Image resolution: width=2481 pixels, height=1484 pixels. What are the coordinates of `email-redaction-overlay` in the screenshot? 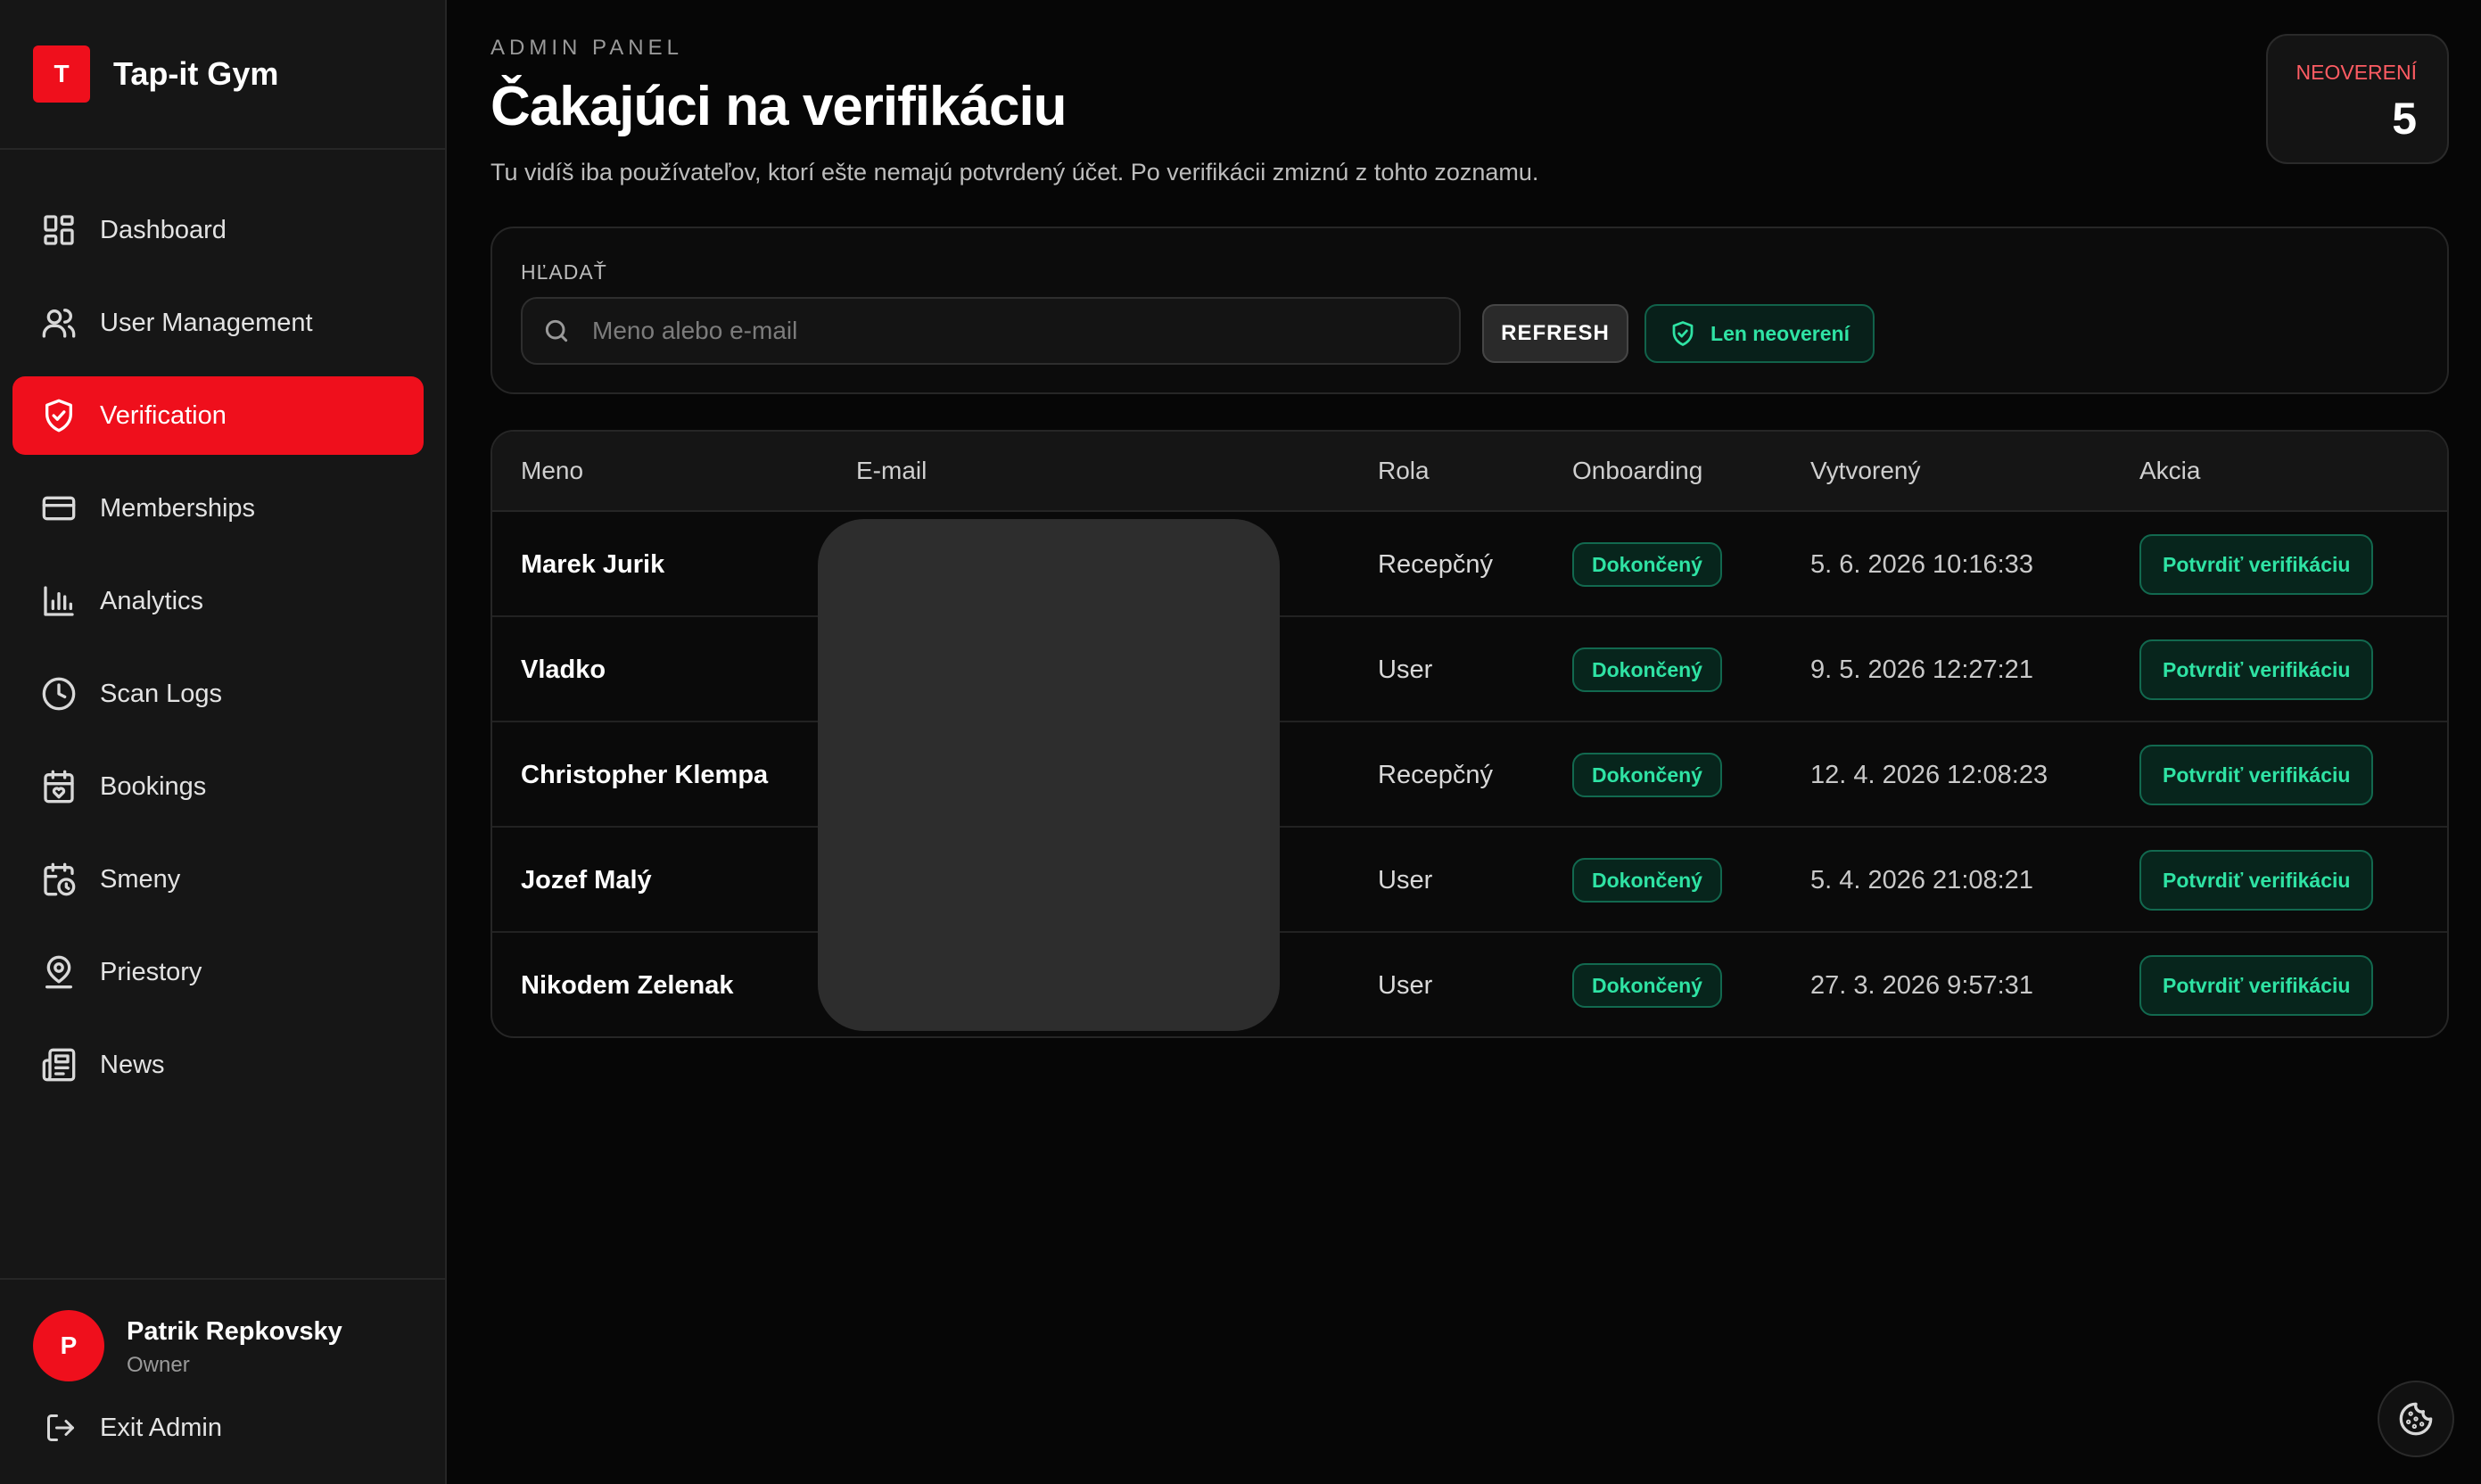 It's located at (1049, 775).